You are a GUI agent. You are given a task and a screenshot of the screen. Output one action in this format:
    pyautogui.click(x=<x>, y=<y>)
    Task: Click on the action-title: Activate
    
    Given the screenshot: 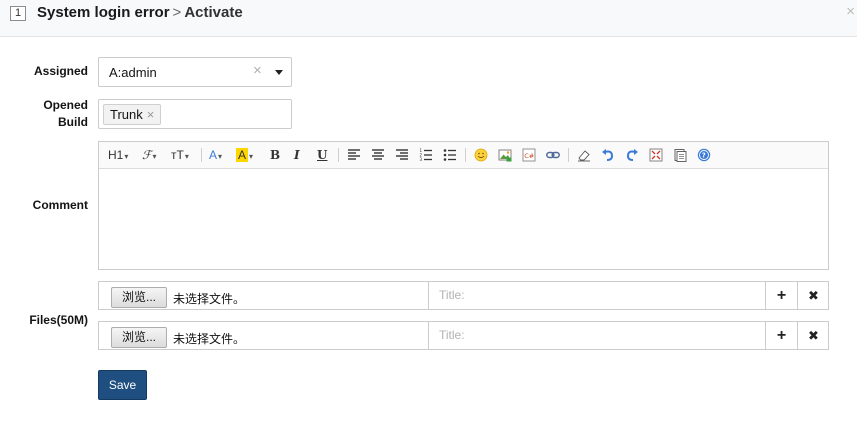 What is the action you would take?
    pyautogui.click(x=213, y=12)
    